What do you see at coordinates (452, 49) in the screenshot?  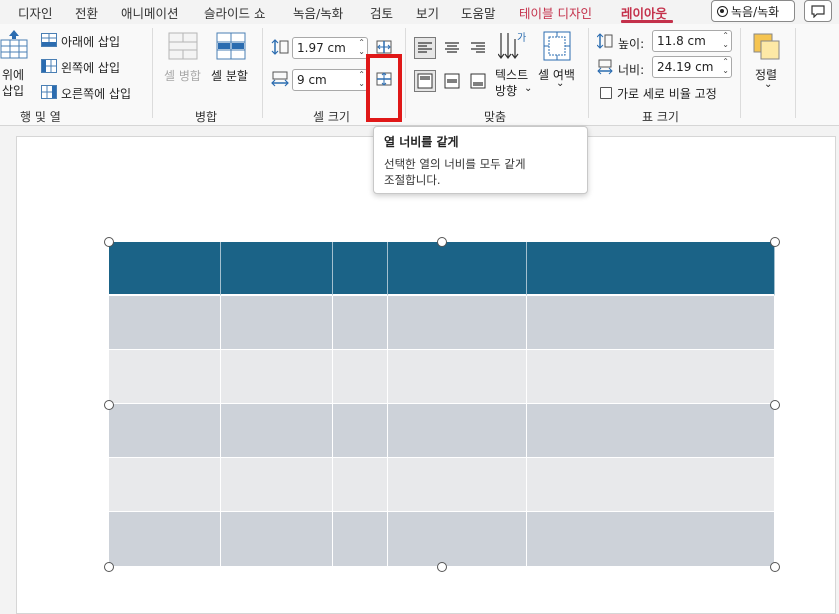 I see `align-center-icon` at bounding box center [452, 49].